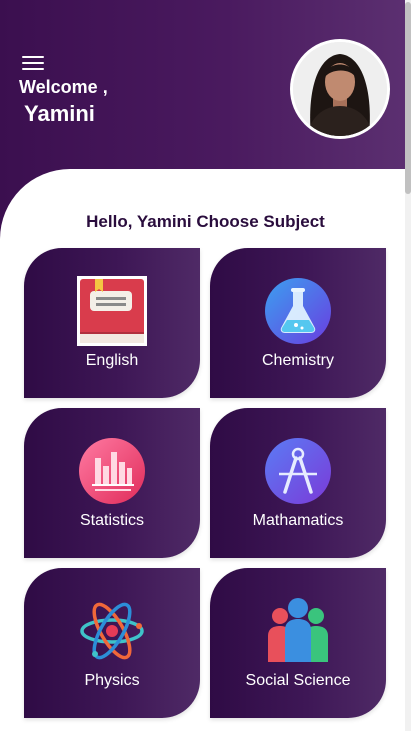  What do you see at coordinates (112, 471) in the screenshot?
I see `bar-chart-icon` at bounding box center [112, 471].